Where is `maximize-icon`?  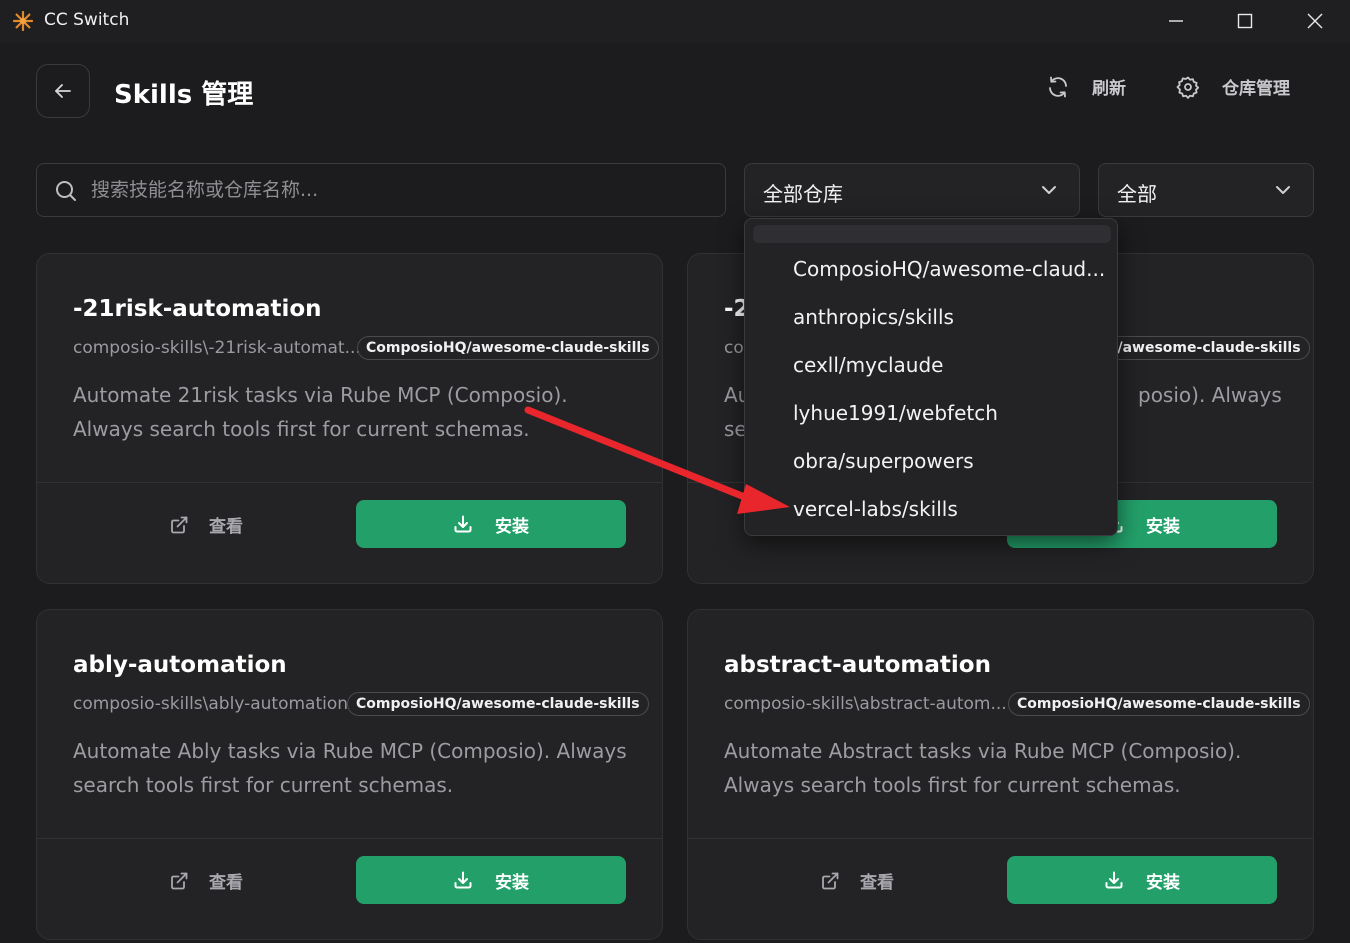
maximize-icon is located at coordinates (1245, 21).